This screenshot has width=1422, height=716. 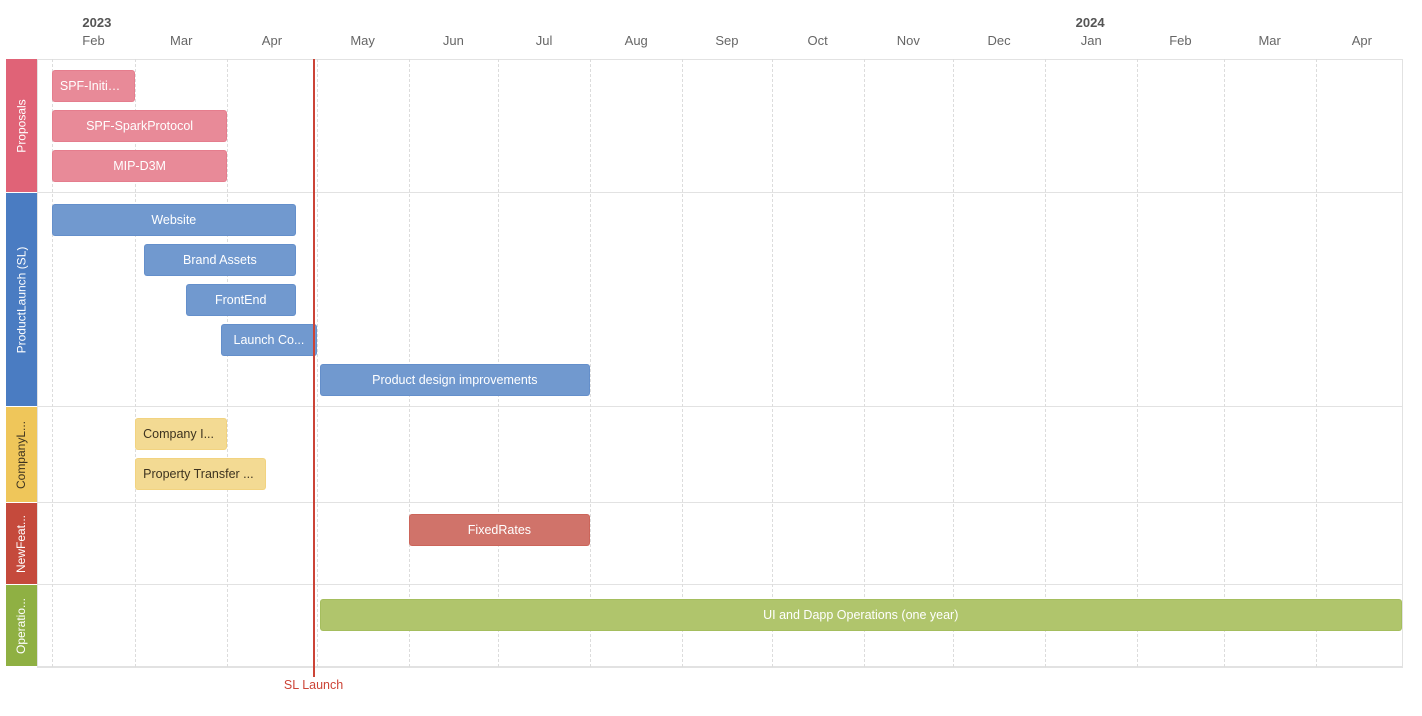 I want to click on year-label: 2024, so click(x=1090, y=22).